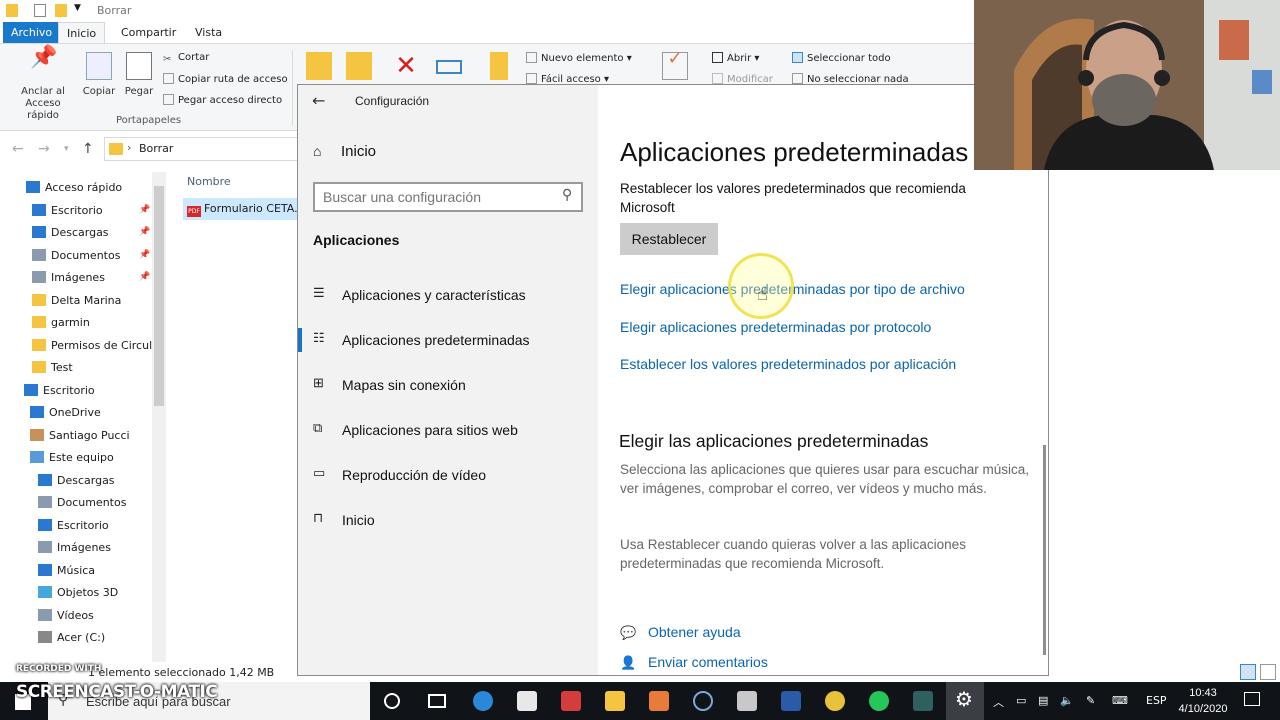  Describe the element at coordinates (61, 322) in the screenshot. I see `nav-item: garmin` at that location.